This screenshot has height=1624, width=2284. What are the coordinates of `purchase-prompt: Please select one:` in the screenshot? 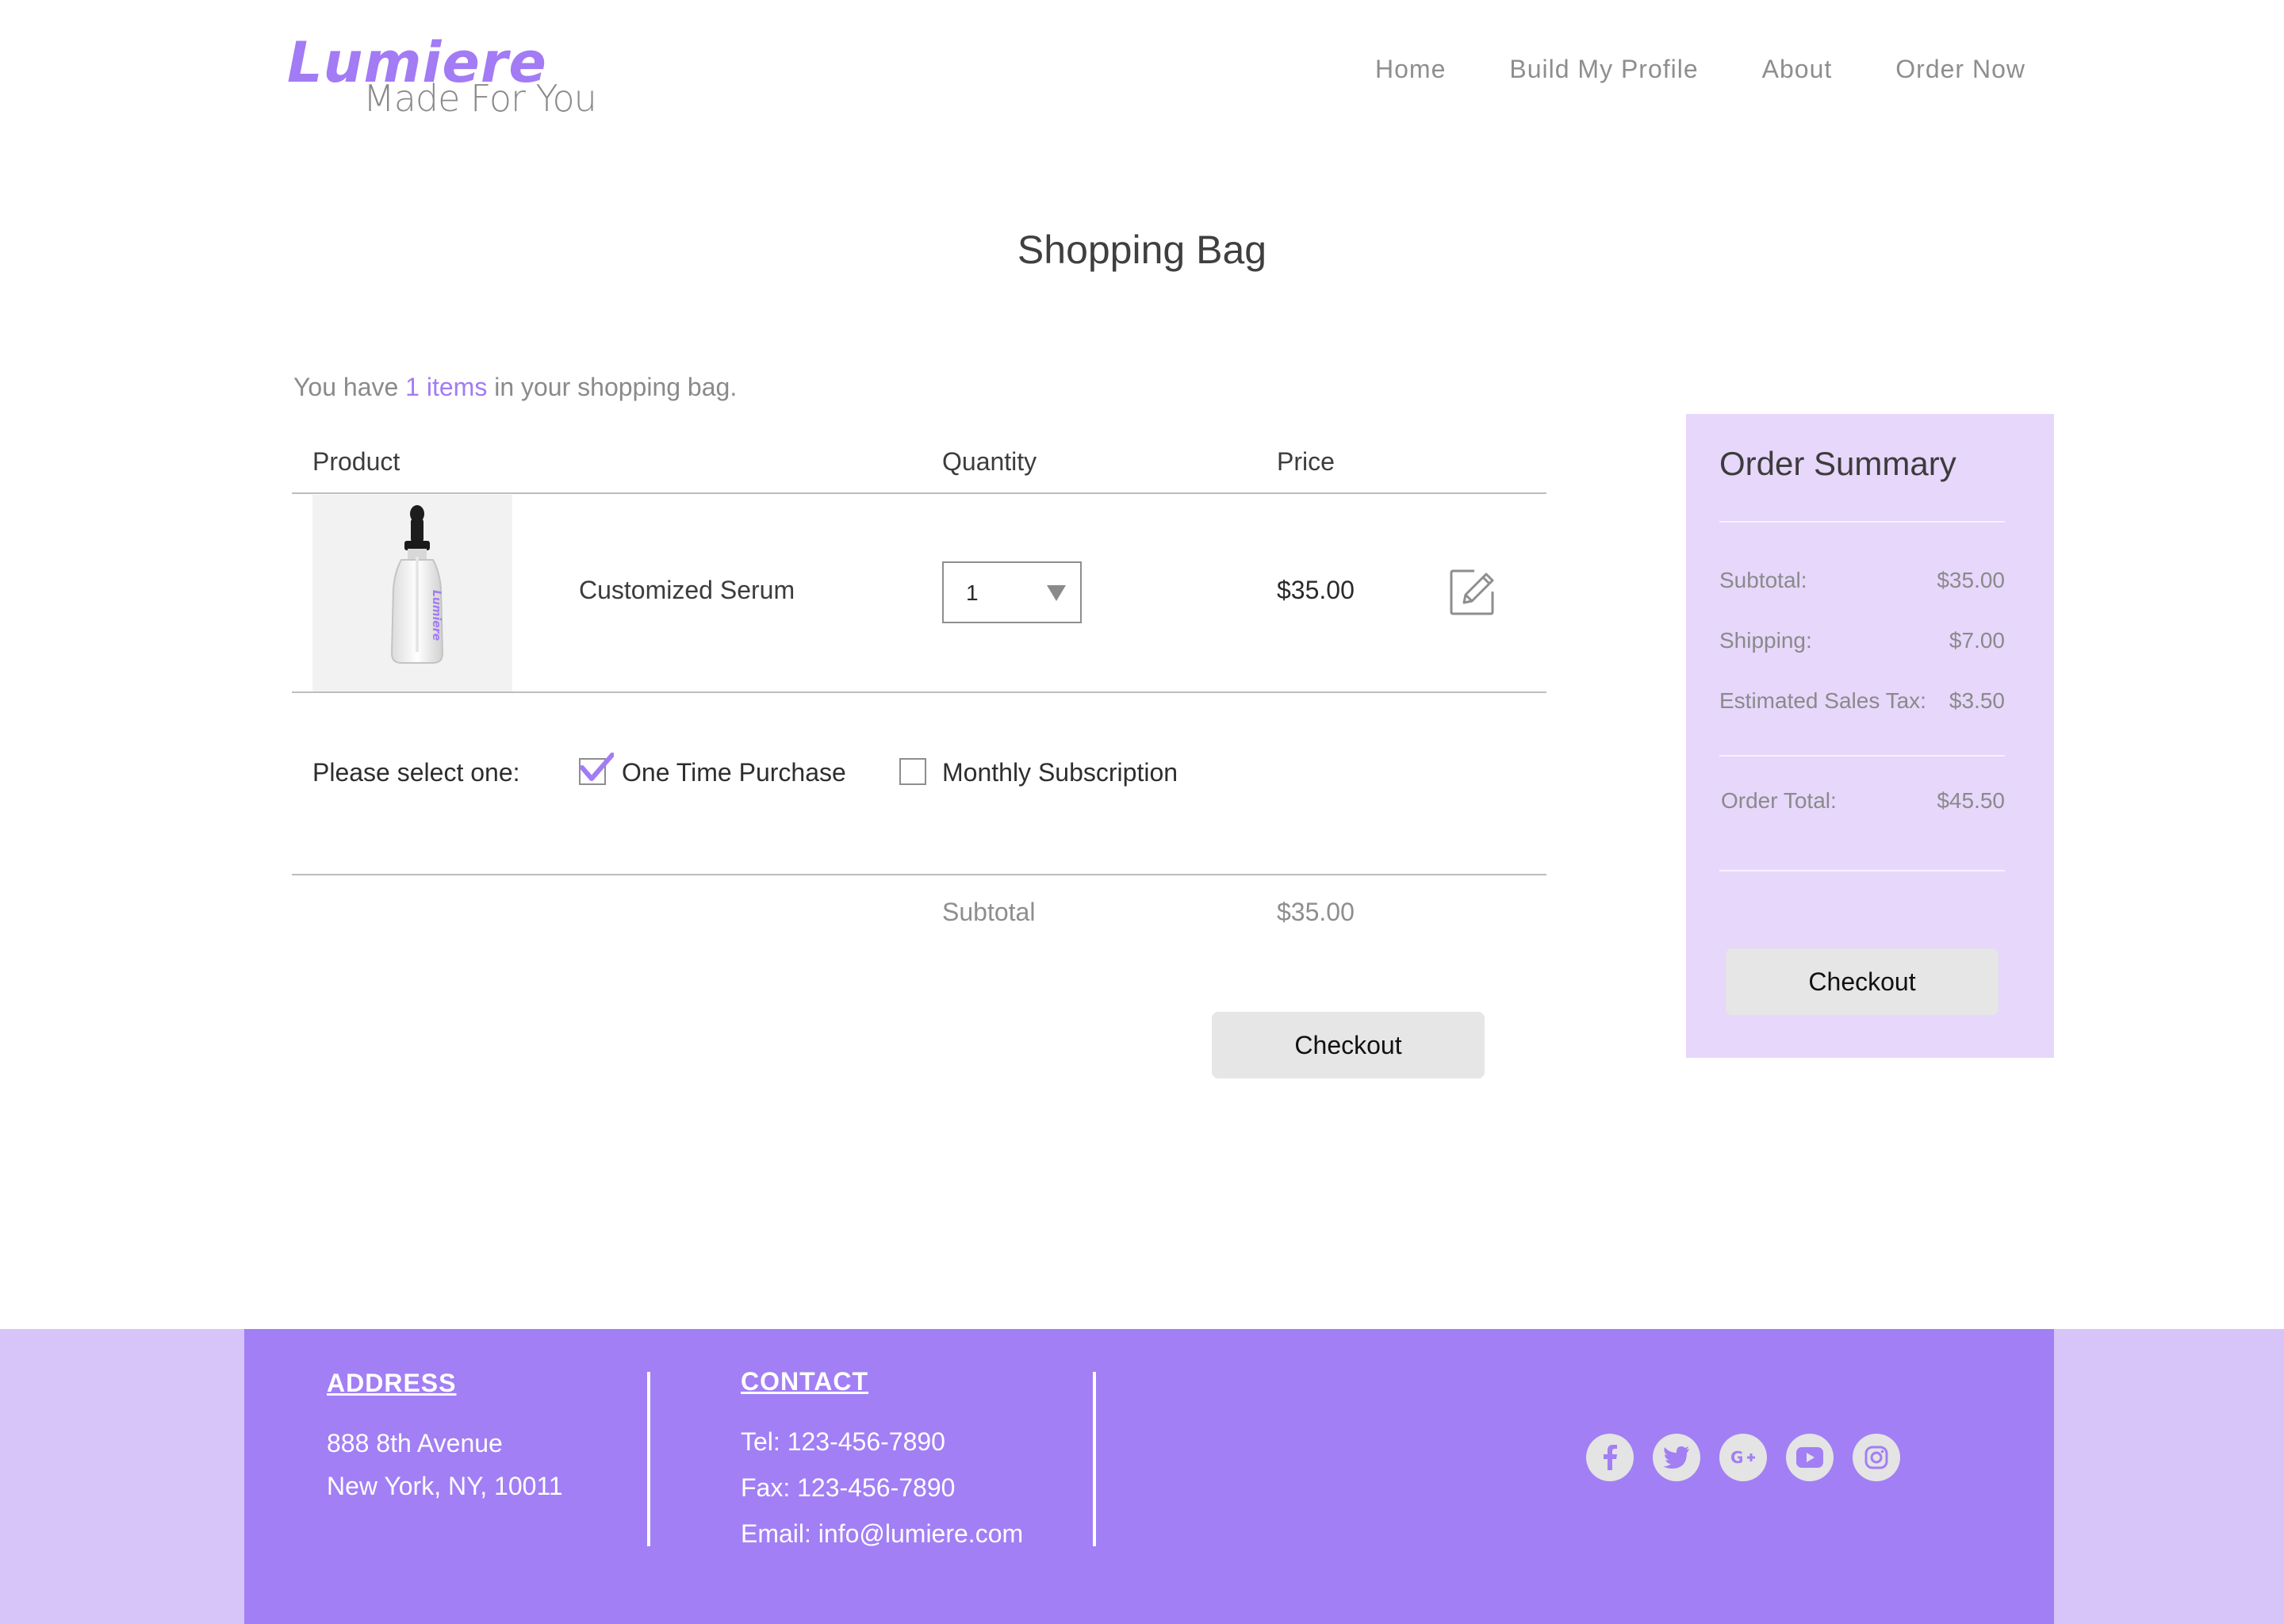 It's located at (416, 772).